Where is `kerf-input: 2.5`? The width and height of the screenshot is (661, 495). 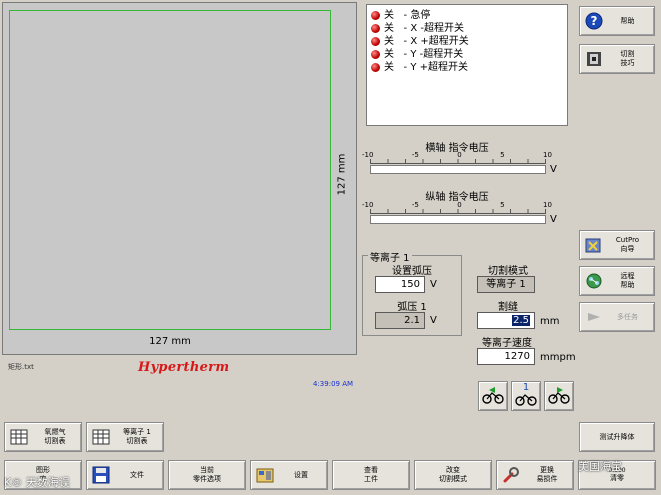
kerf-input: 2.5 is located at coordinates (506, 320).